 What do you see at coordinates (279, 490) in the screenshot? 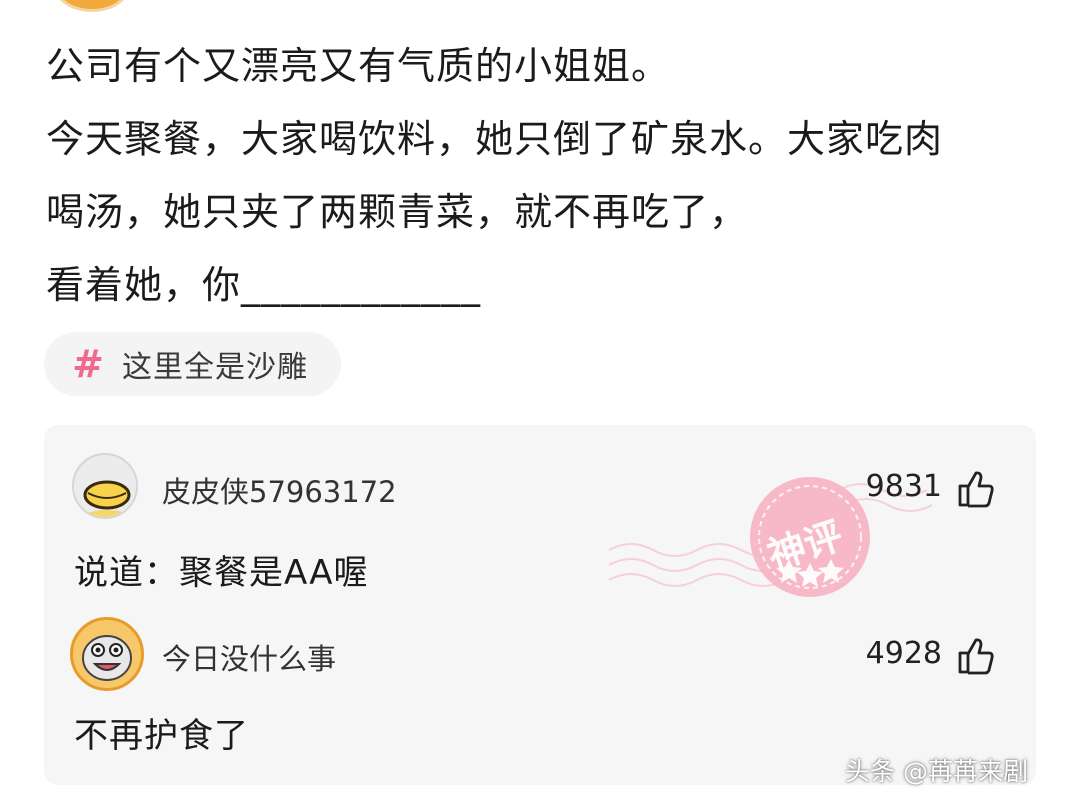
I see `comment-username: 皮皮侠57963172` at bounding box center [279, 490].